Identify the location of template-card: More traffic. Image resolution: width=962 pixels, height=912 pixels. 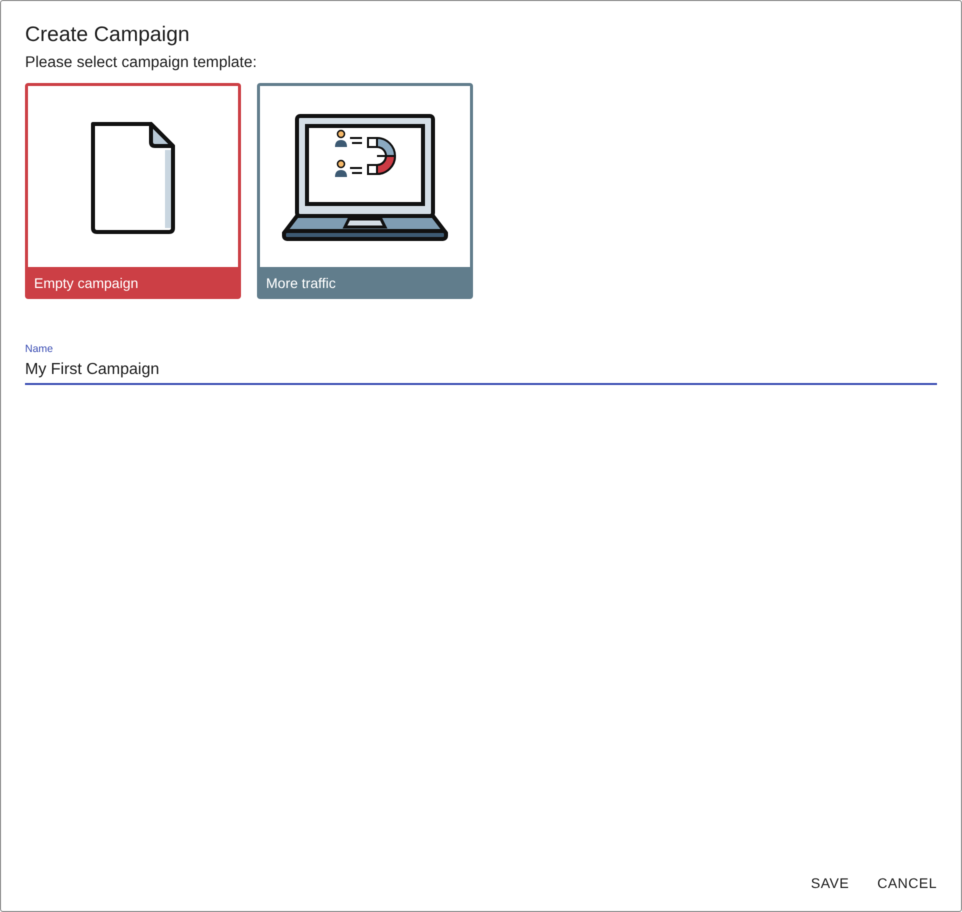
(365, 191).